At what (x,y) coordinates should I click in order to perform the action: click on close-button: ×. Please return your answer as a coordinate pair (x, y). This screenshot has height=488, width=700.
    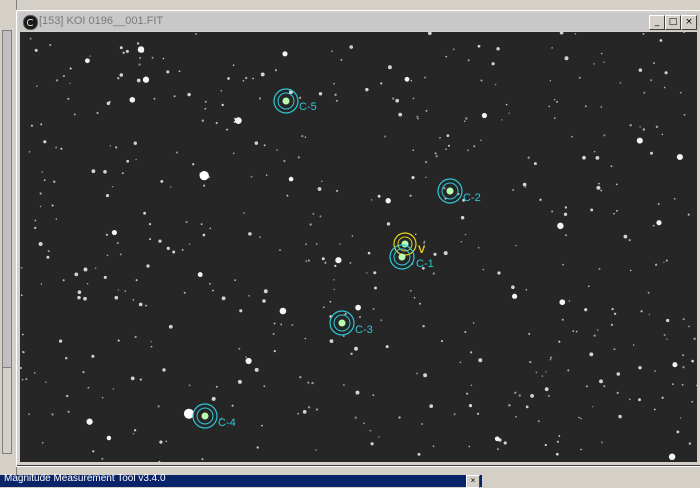
    Looking at the image, I should click on (689, 22).